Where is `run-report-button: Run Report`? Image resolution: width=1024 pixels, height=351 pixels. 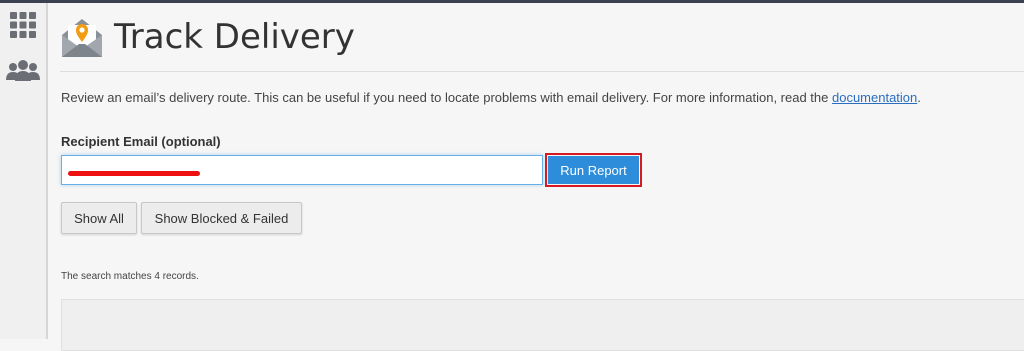
run-report-button: Run Report is located at coordinates (593, 170).